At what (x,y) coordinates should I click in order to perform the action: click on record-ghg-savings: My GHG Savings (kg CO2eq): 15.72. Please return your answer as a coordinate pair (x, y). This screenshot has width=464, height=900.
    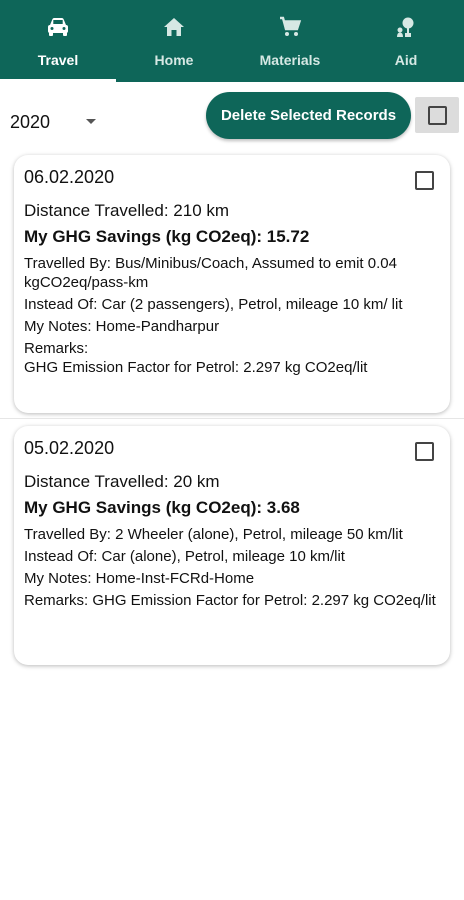
    Looking at the image, I should click on (167, 236).